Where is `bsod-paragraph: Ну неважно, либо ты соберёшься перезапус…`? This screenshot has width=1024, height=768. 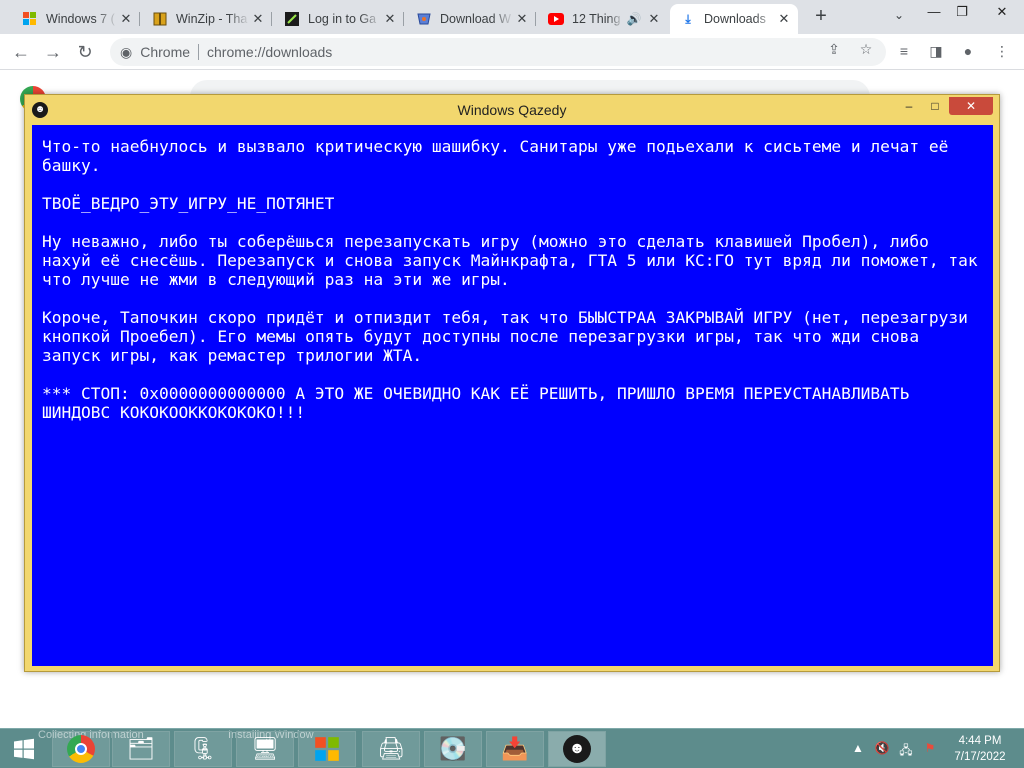 bsod-paragraph: Ну неважно, либо ты соберёшься перезапус… is located at coordinates (515, 260).